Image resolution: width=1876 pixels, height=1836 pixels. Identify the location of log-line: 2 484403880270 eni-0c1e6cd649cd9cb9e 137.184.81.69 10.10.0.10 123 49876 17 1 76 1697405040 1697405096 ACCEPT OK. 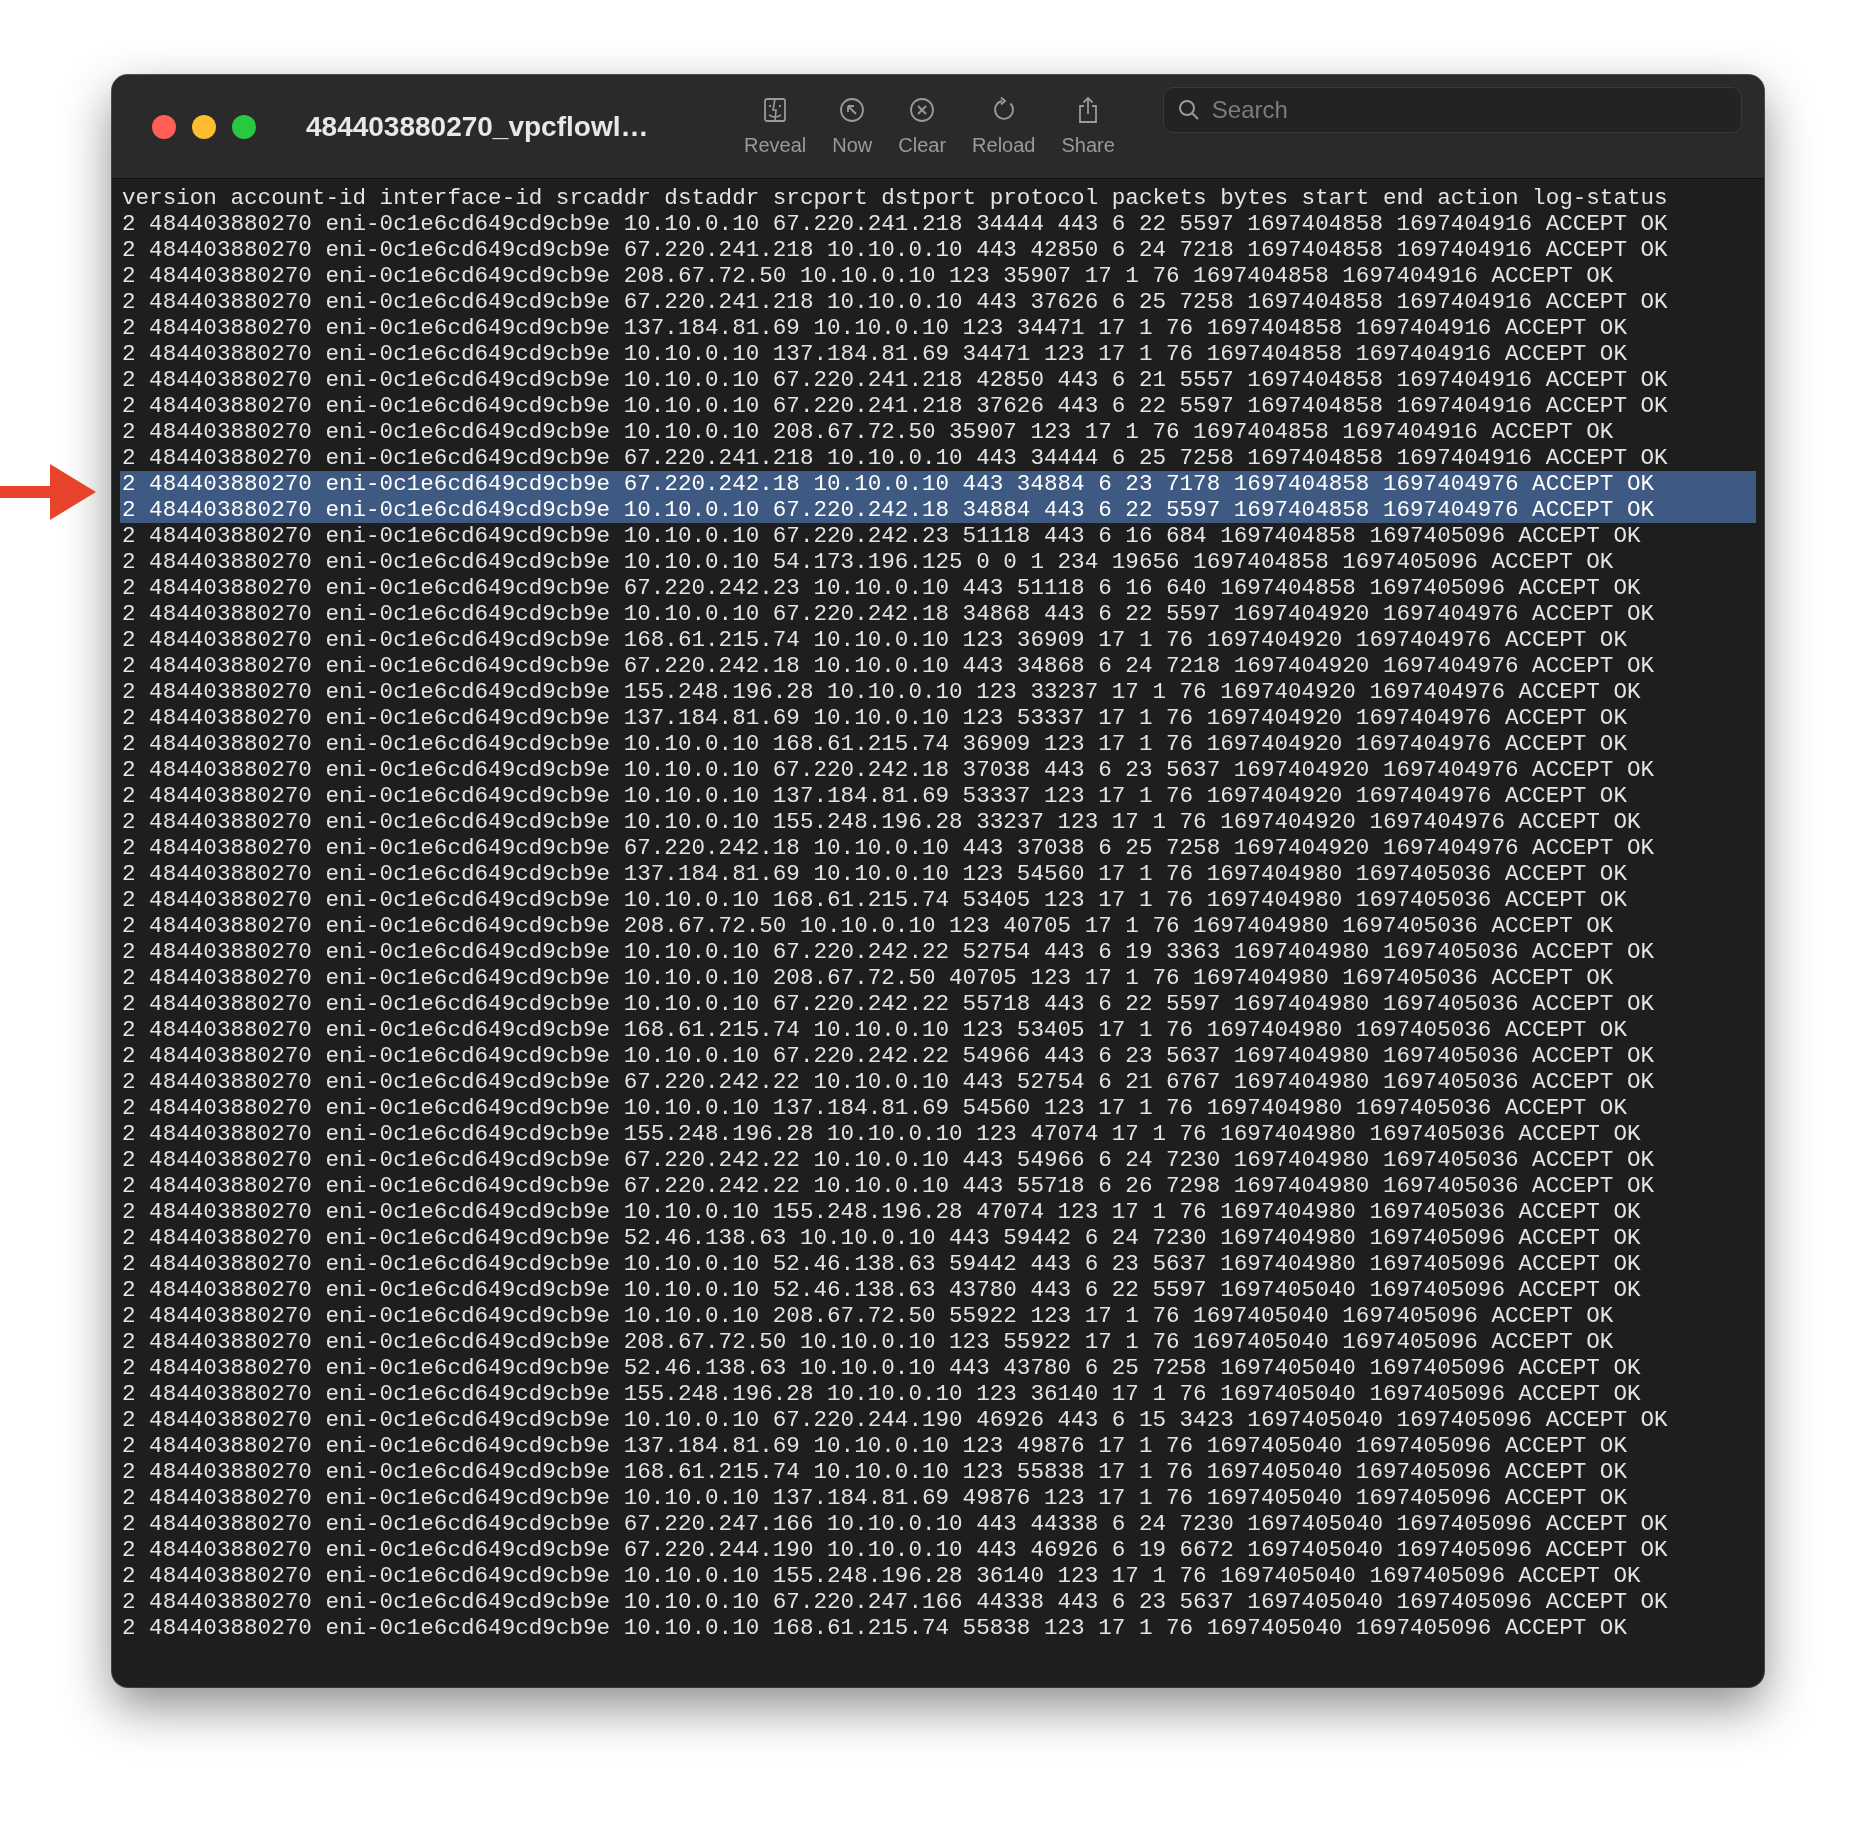
(938, 1446).